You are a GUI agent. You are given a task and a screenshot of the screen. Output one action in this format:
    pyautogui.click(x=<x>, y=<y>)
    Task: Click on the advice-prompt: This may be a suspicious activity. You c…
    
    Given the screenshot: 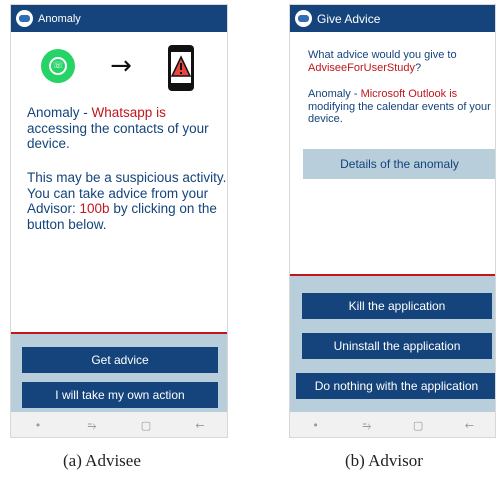 What is the action you would take?
    pyautogui.click(x=127, y=201)
    